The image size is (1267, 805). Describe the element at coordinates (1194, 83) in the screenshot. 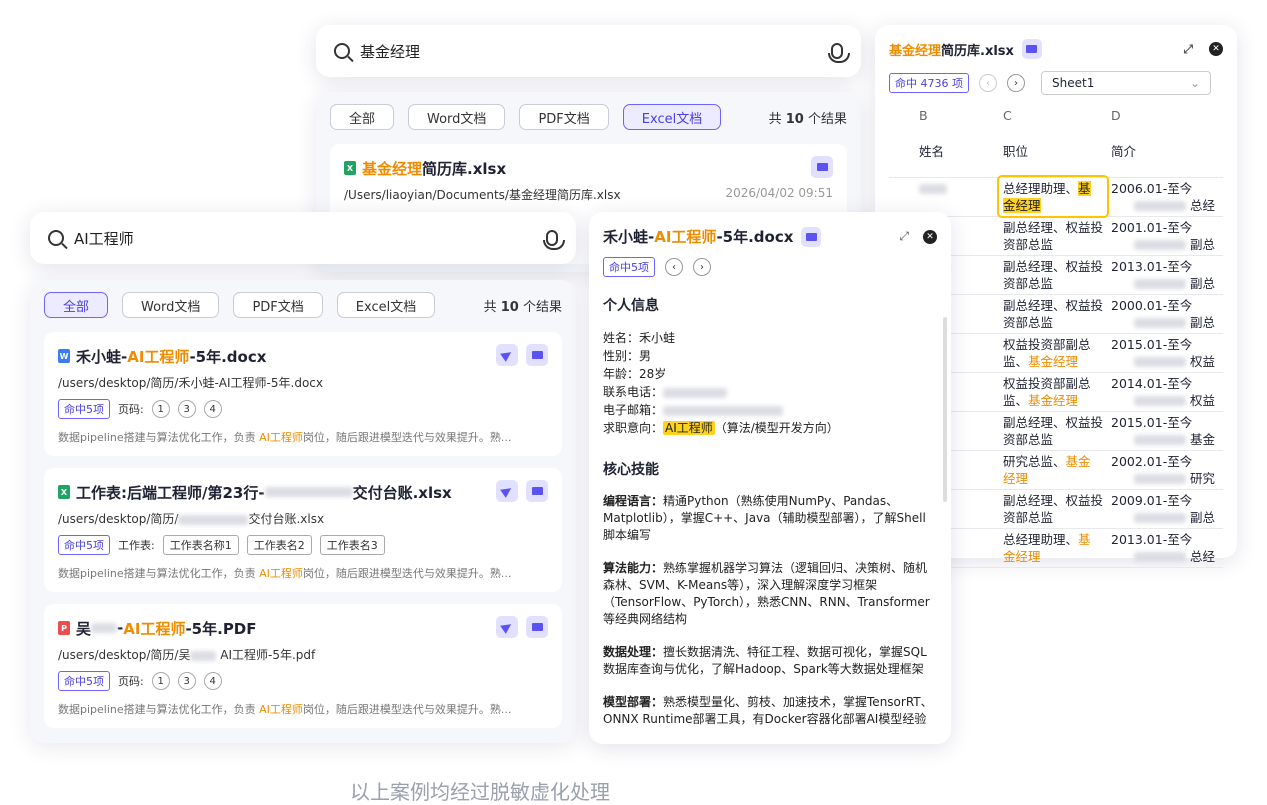

I see `chevron-down-icon: ⌄` at that location.